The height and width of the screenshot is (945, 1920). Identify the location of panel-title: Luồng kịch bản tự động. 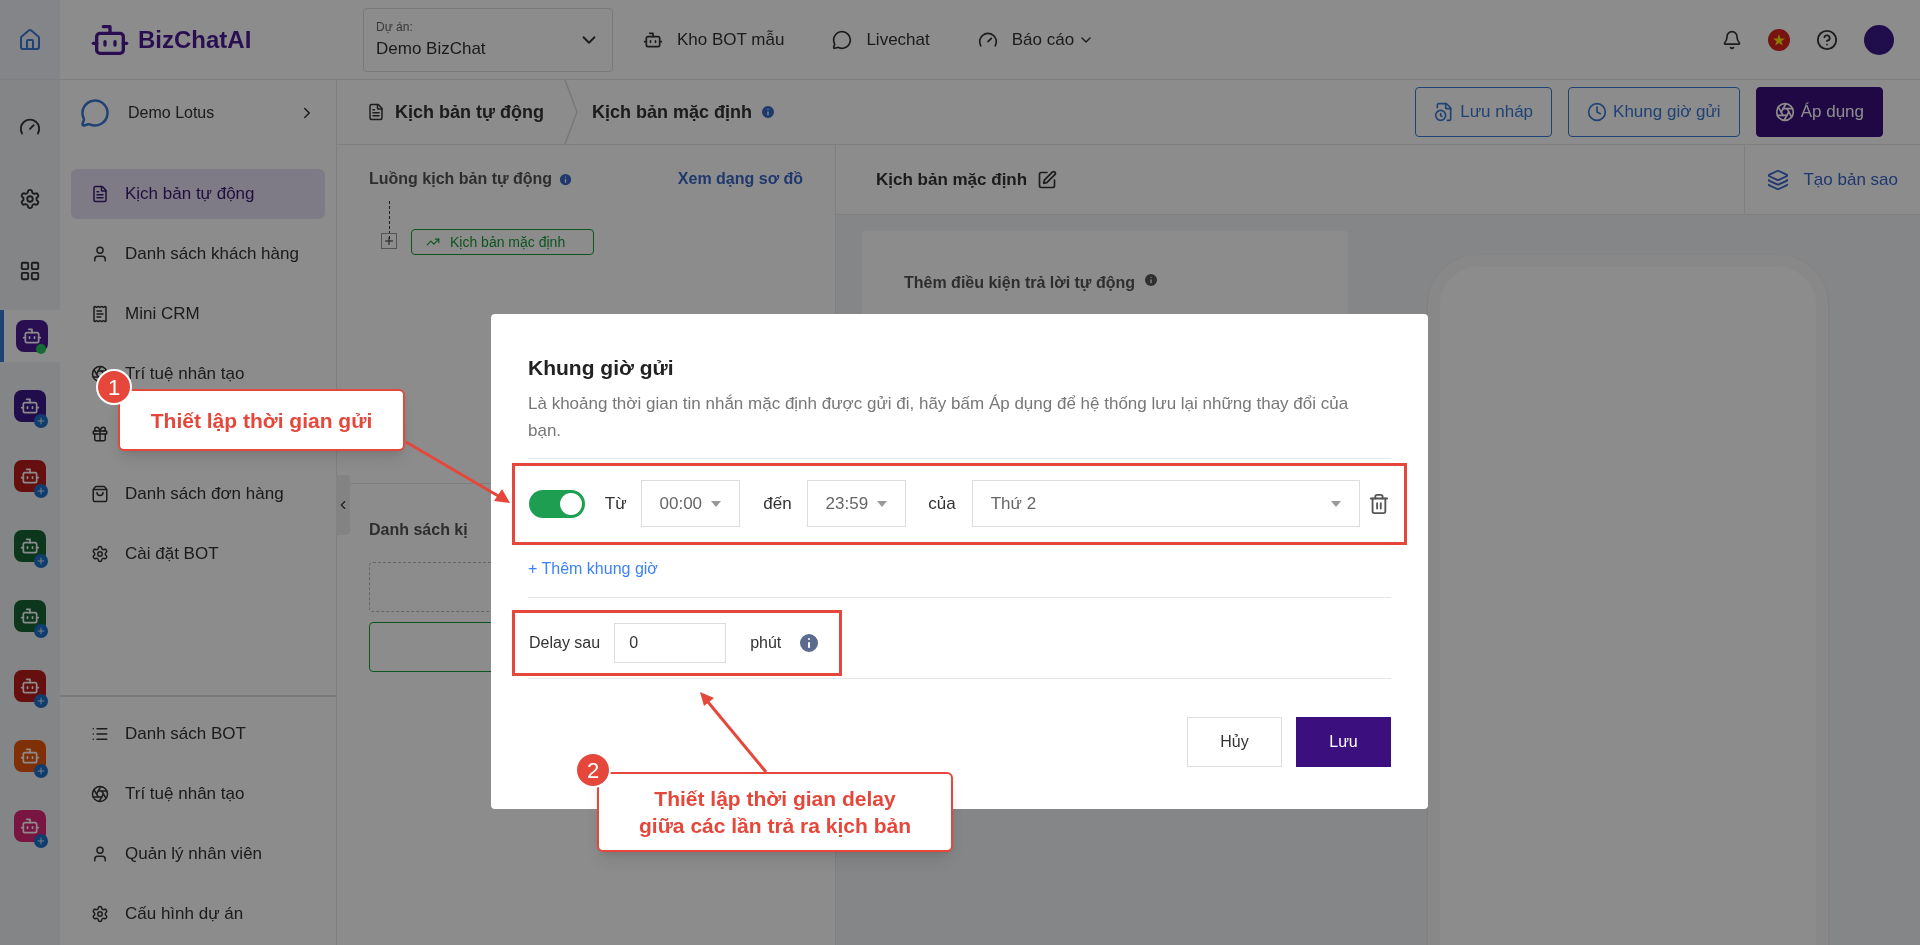
(461, 179).